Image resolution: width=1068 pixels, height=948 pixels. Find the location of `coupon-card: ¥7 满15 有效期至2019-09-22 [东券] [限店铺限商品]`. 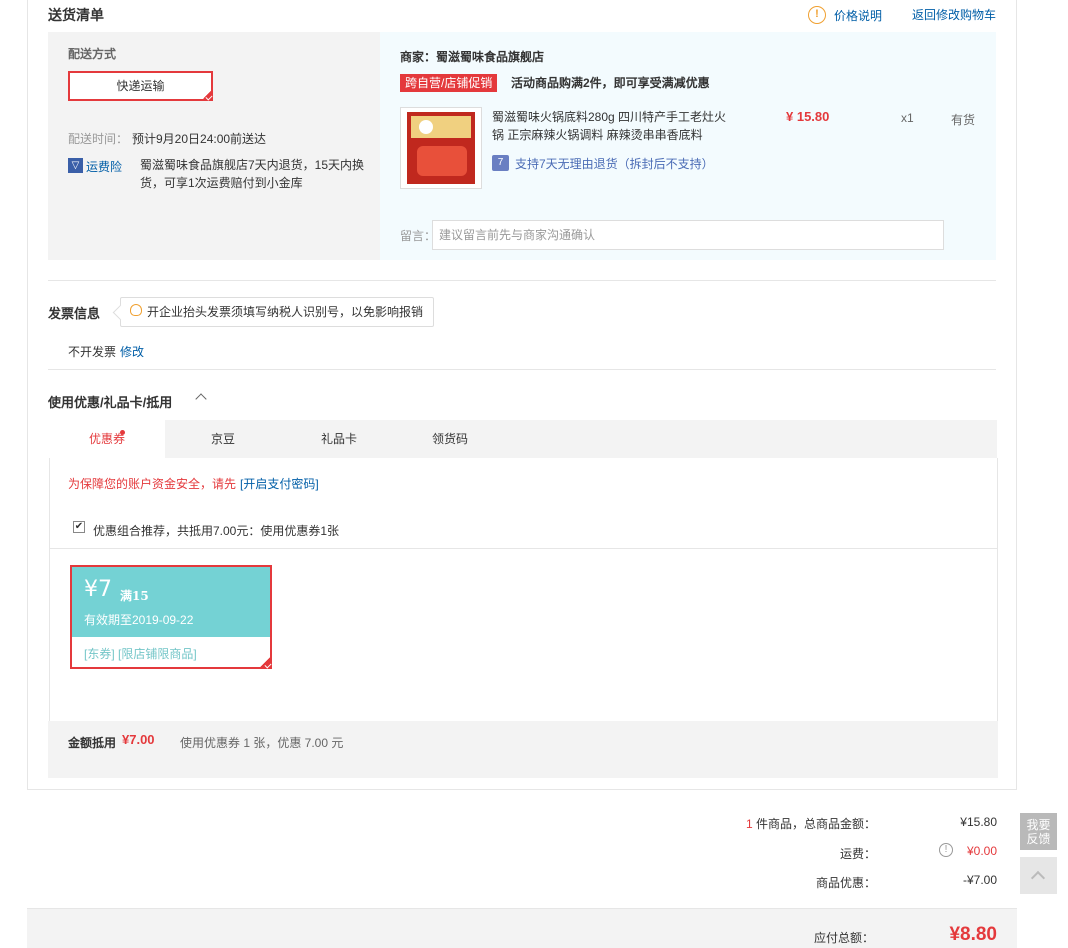

coupon-card: ¥7 满15 有效期至2019-09-22 [东券] [限店铺限商品] is located at coordinates (171, 617).